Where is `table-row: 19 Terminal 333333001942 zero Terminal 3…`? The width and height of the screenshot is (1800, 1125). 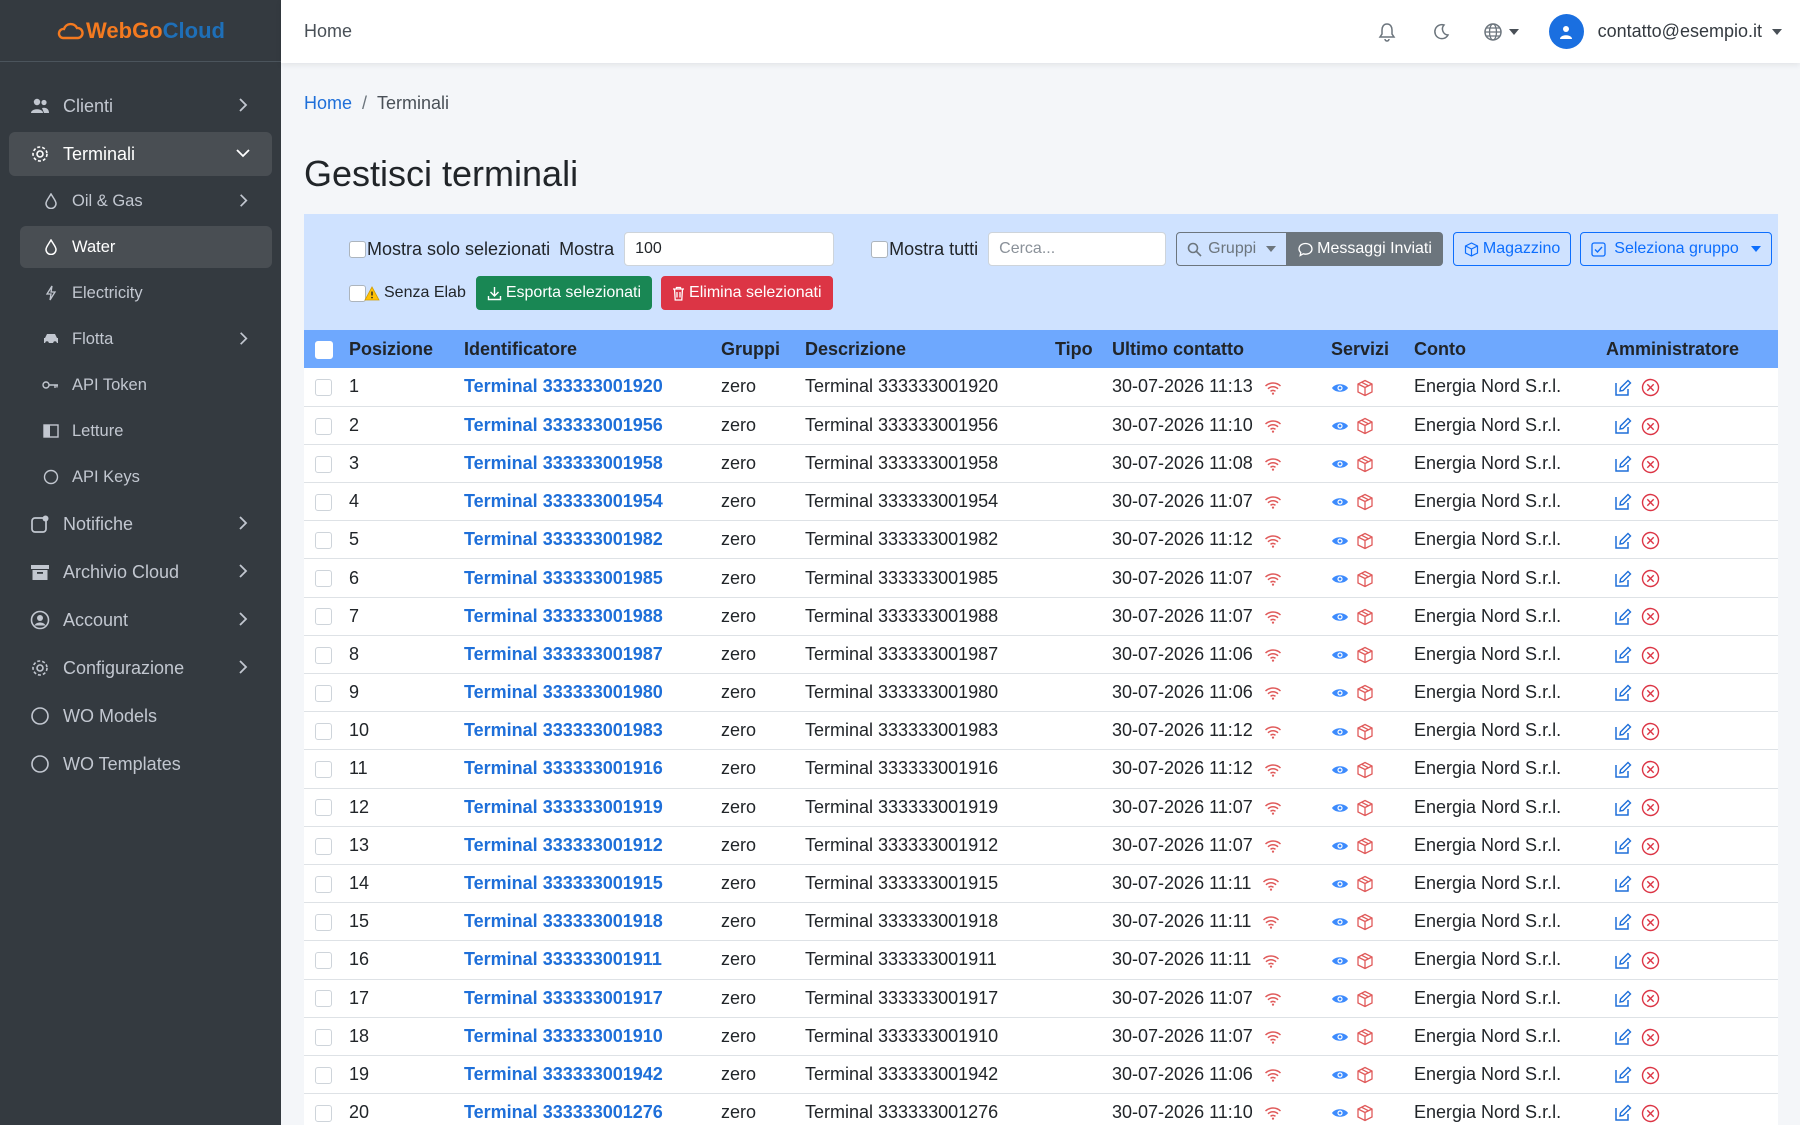
table-row: 19 Terminal 333333001942 zero Terminal 3… is located at coordinates (1041, 1074).